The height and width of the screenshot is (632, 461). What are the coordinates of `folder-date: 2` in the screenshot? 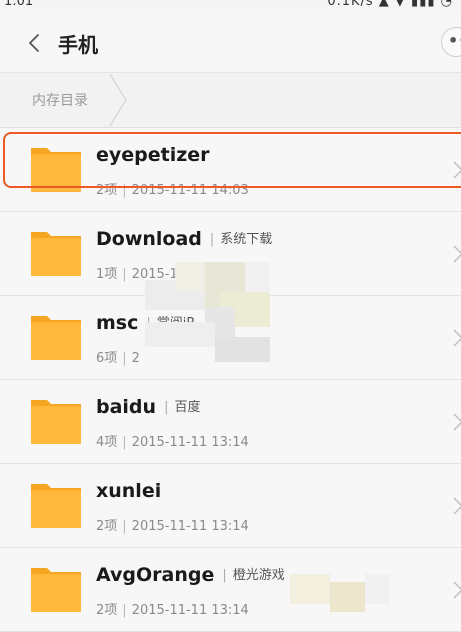 It's located at (135, 358).